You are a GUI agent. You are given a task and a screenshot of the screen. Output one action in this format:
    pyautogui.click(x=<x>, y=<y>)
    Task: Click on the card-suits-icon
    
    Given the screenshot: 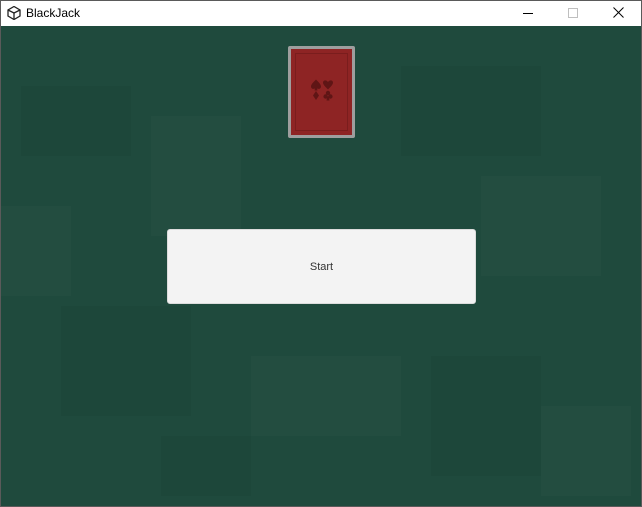 What is the action you would take?
    pyautogui.click(x=322, y=92)
    